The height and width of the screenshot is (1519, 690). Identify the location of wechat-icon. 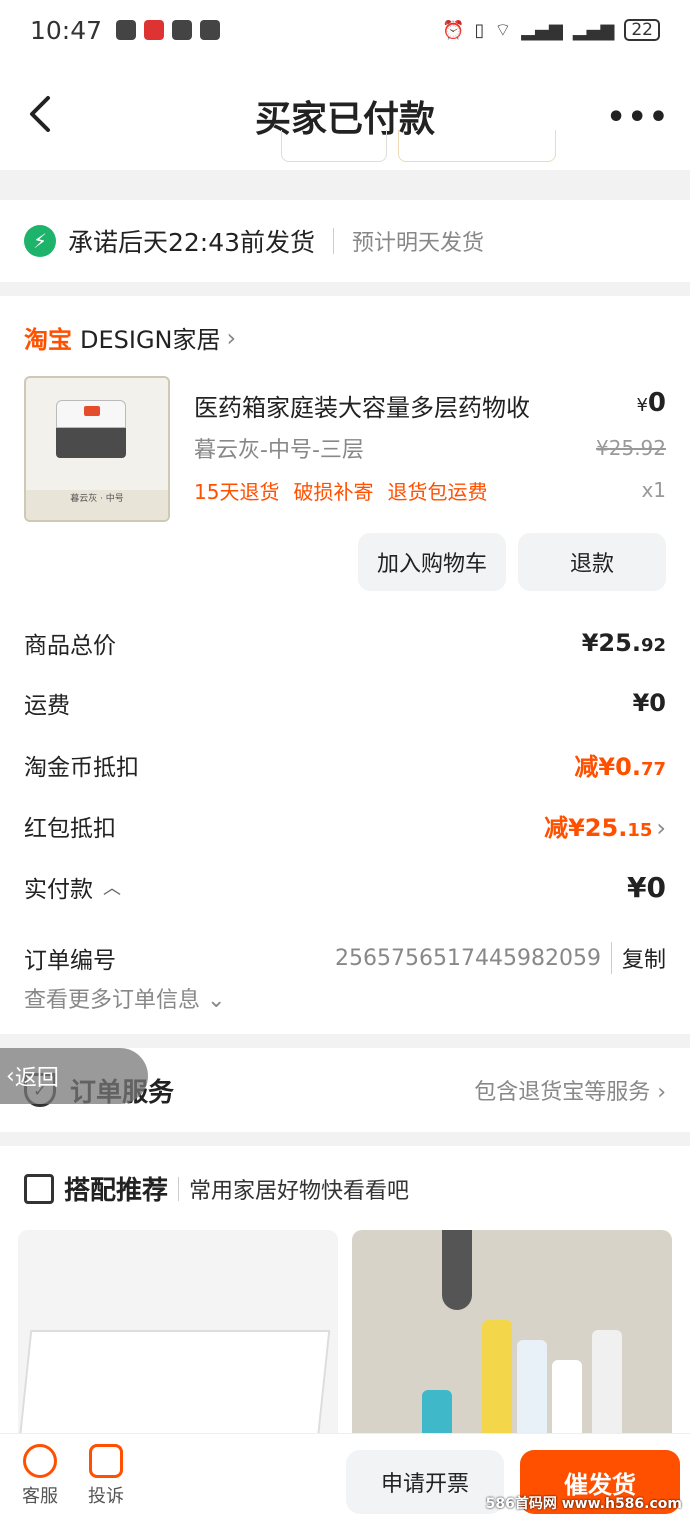
(126, 30).